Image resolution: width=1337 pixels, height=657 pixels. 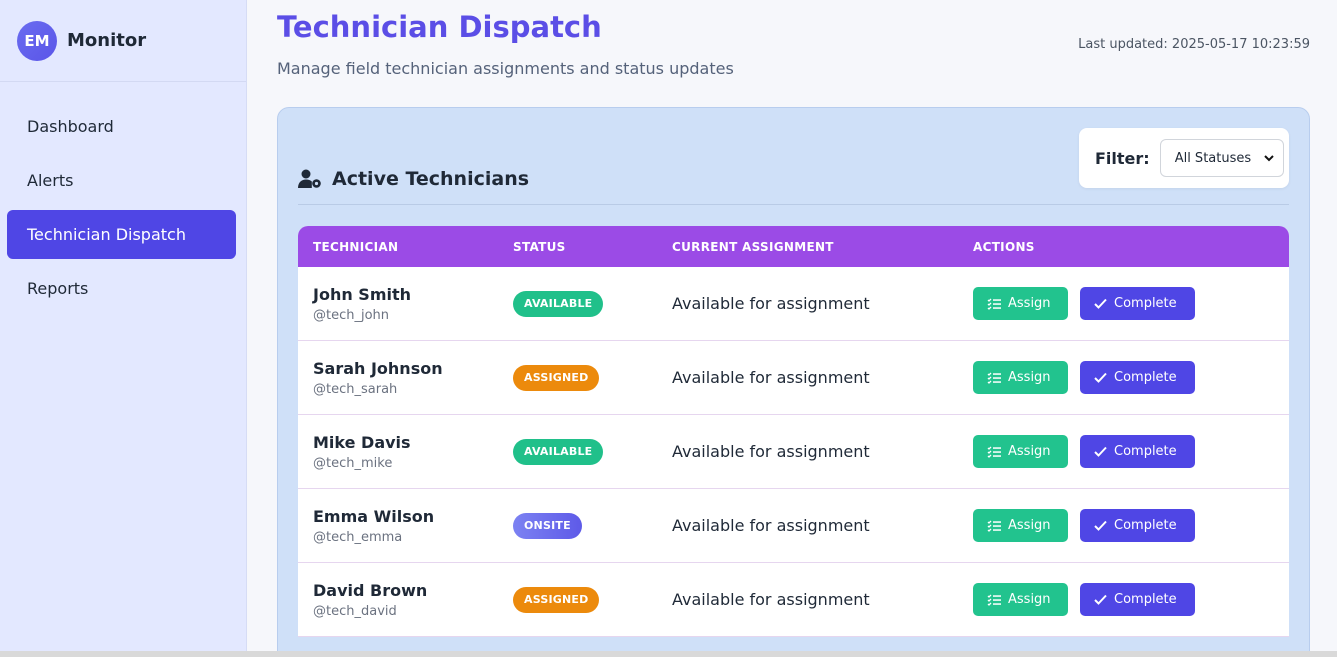 What do you see at coordinates (362, 294) in the screenshot?
I see `technician-name: John Smith` at bounding box center [362, 294].